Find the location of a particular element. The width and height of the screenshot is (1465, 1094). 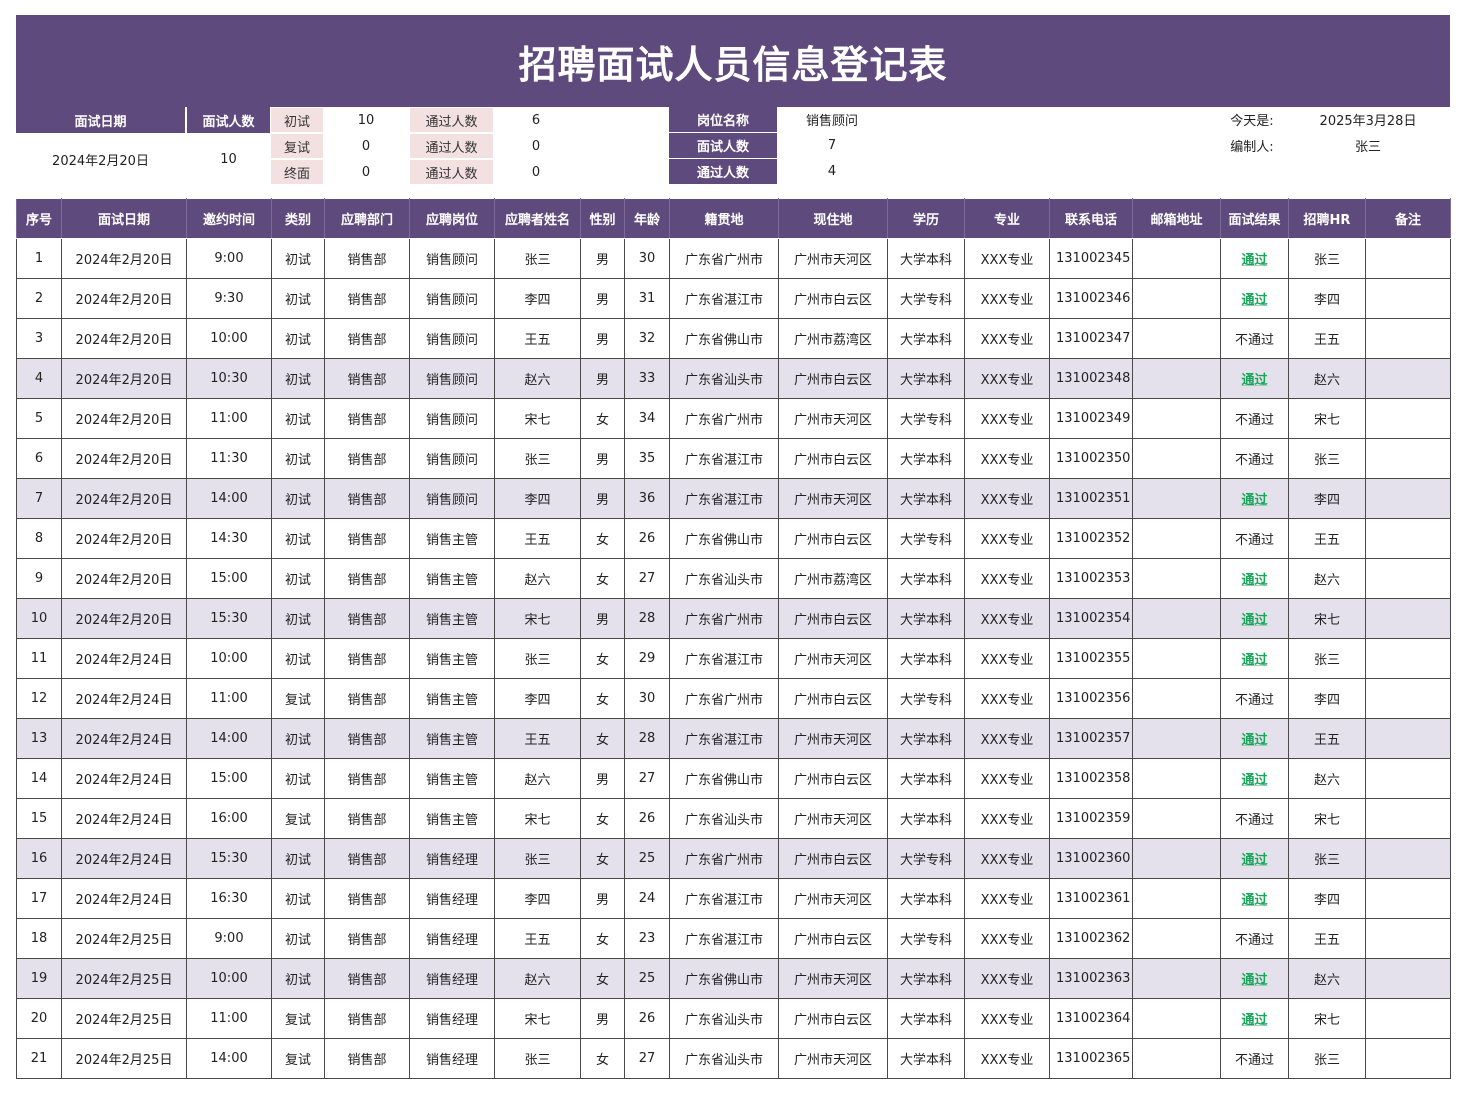

col-age-cell: 28 is located at coordinates (647, 738).